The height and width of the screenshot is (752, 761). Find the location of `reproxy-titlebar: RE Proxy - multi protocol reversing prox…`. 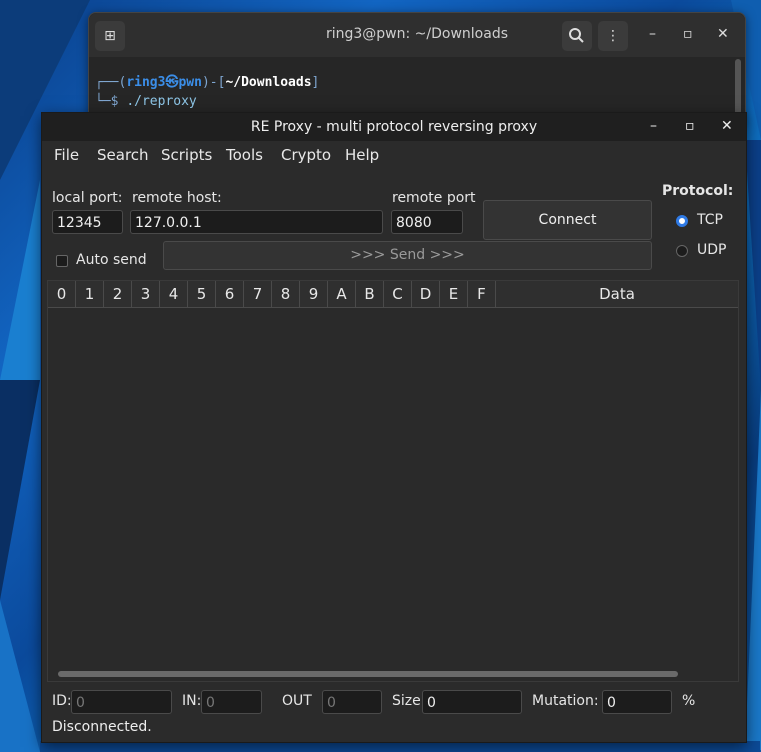

reproxy-titlebar: RE Proxy - multi protocol reversing prox… is located at coordinates (394, 127).